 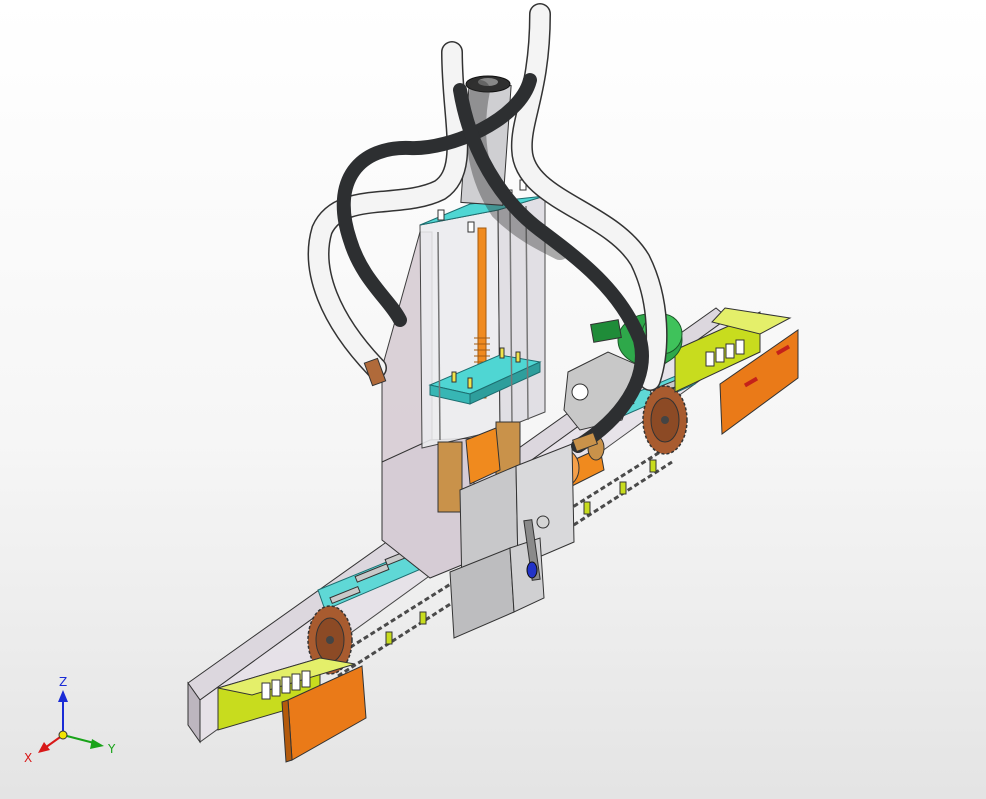 I want to click on column-front, so click(x=460, y=329).